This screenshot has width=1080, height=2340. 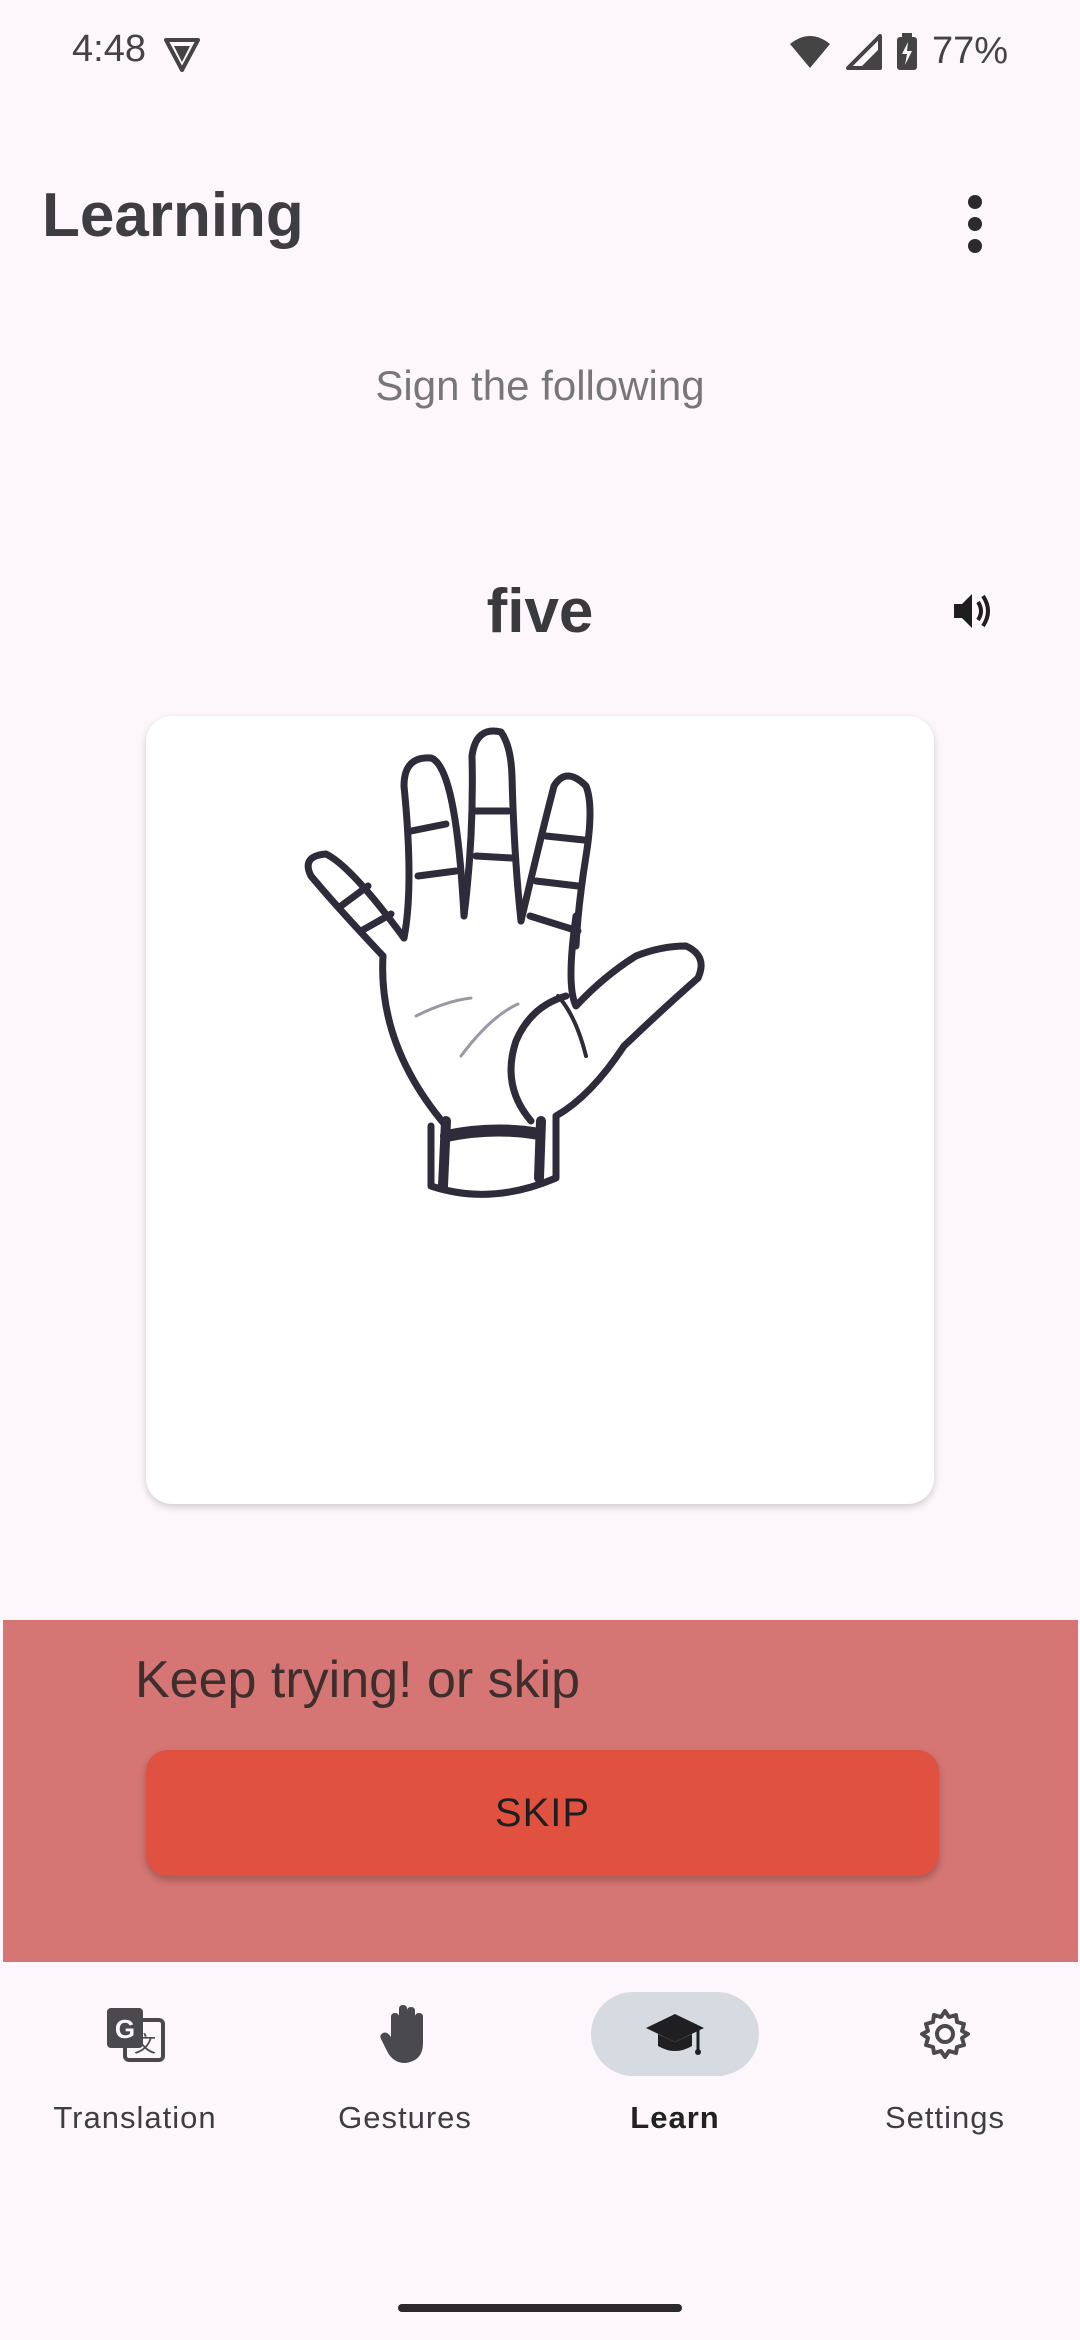 I want to click on nav-item-translation: G 文 Translation, so click(x=135, y=2077).